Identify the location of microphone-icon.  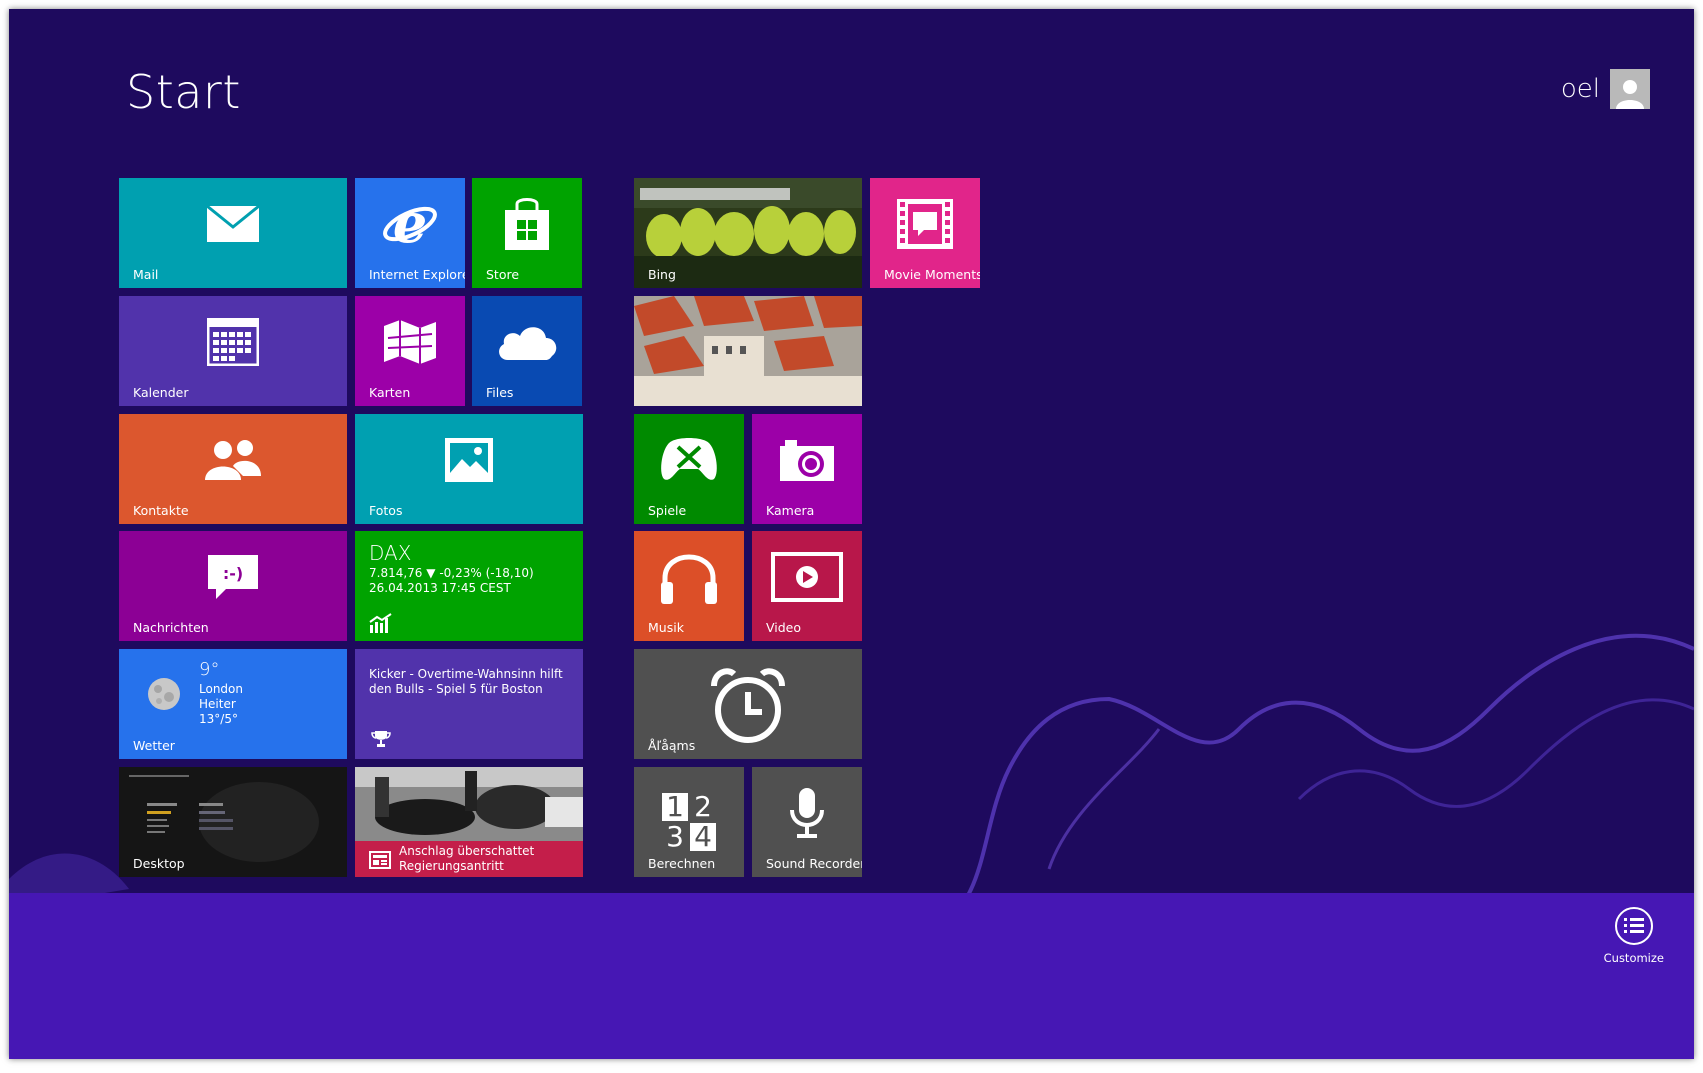
(807, 813).